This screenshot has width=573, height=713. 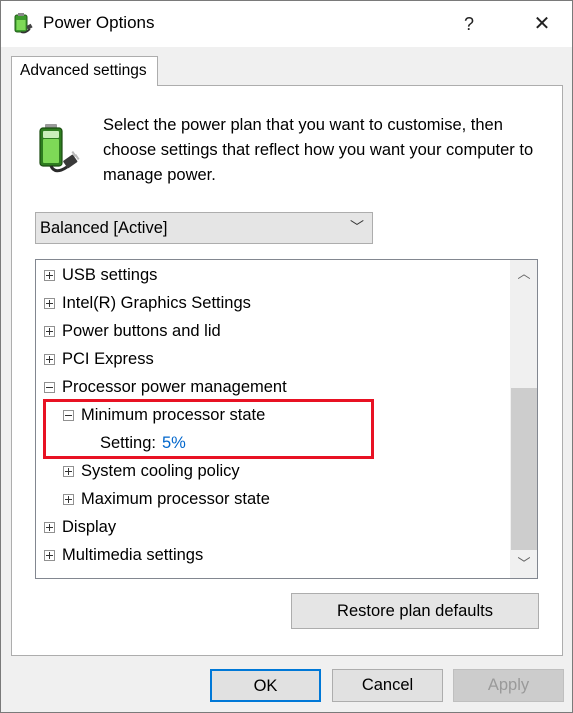 What do you see at coordinates (128, 443) in the screenshot?
I see `setting-label: Setting:` at bounding box center [128, 443].